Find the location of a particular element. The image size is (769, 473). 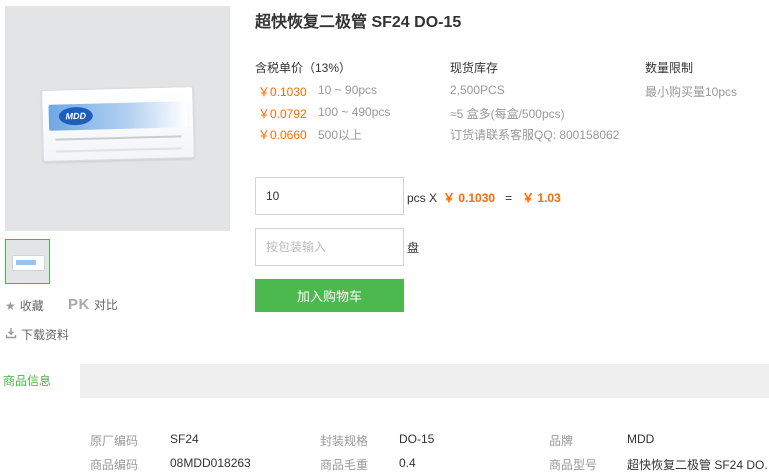

tier-qty: 500以上 is located at coordinates (340, 135).